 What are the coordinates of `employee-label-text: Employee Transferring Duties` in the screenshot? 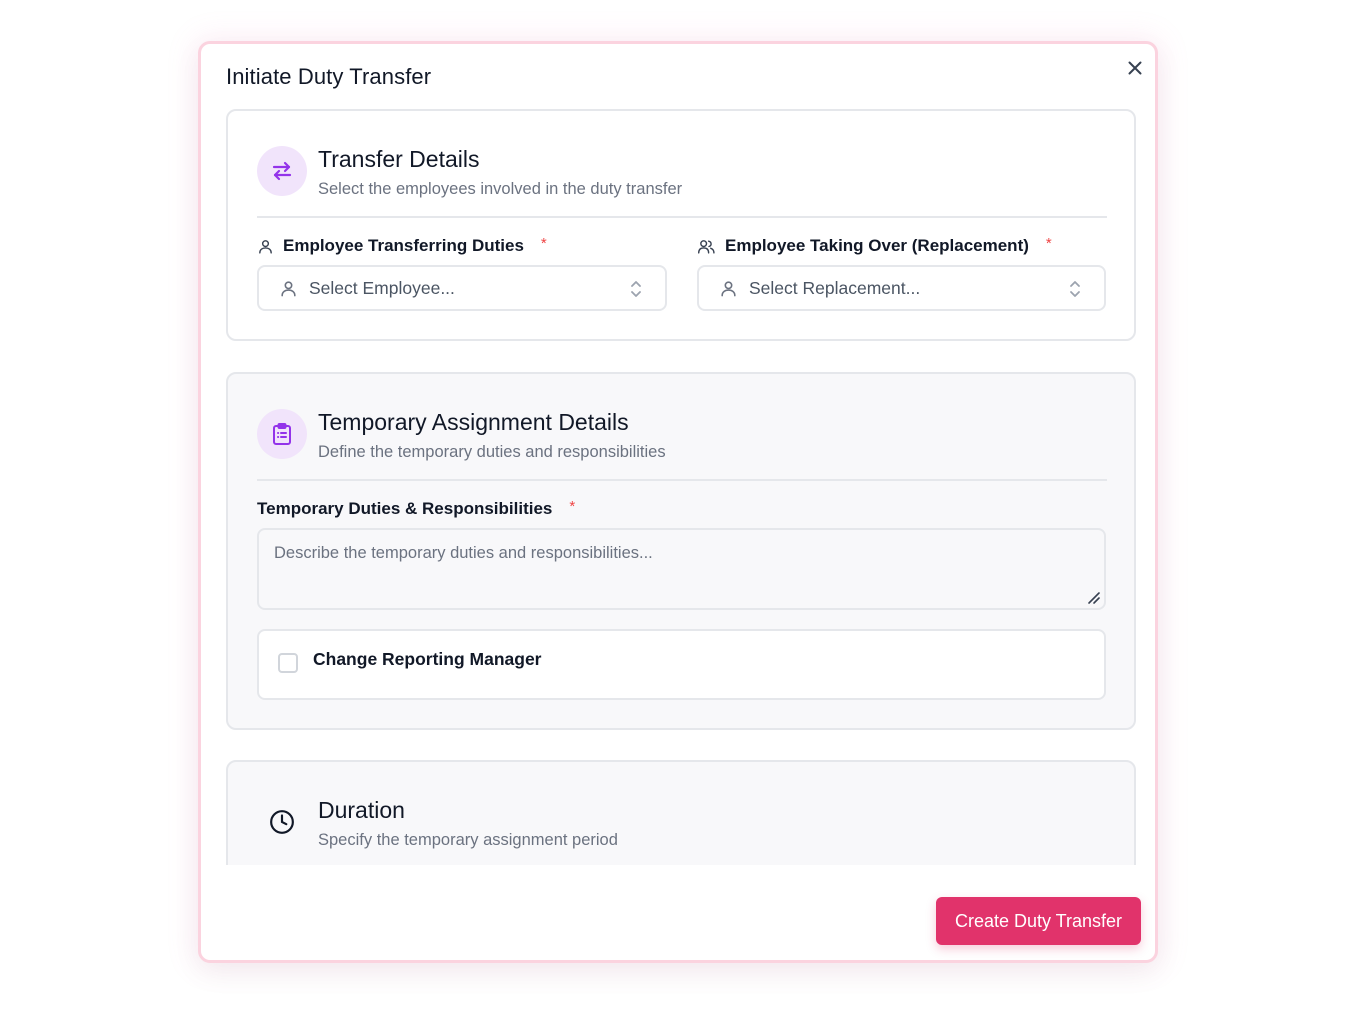 It's located at (403, 245).